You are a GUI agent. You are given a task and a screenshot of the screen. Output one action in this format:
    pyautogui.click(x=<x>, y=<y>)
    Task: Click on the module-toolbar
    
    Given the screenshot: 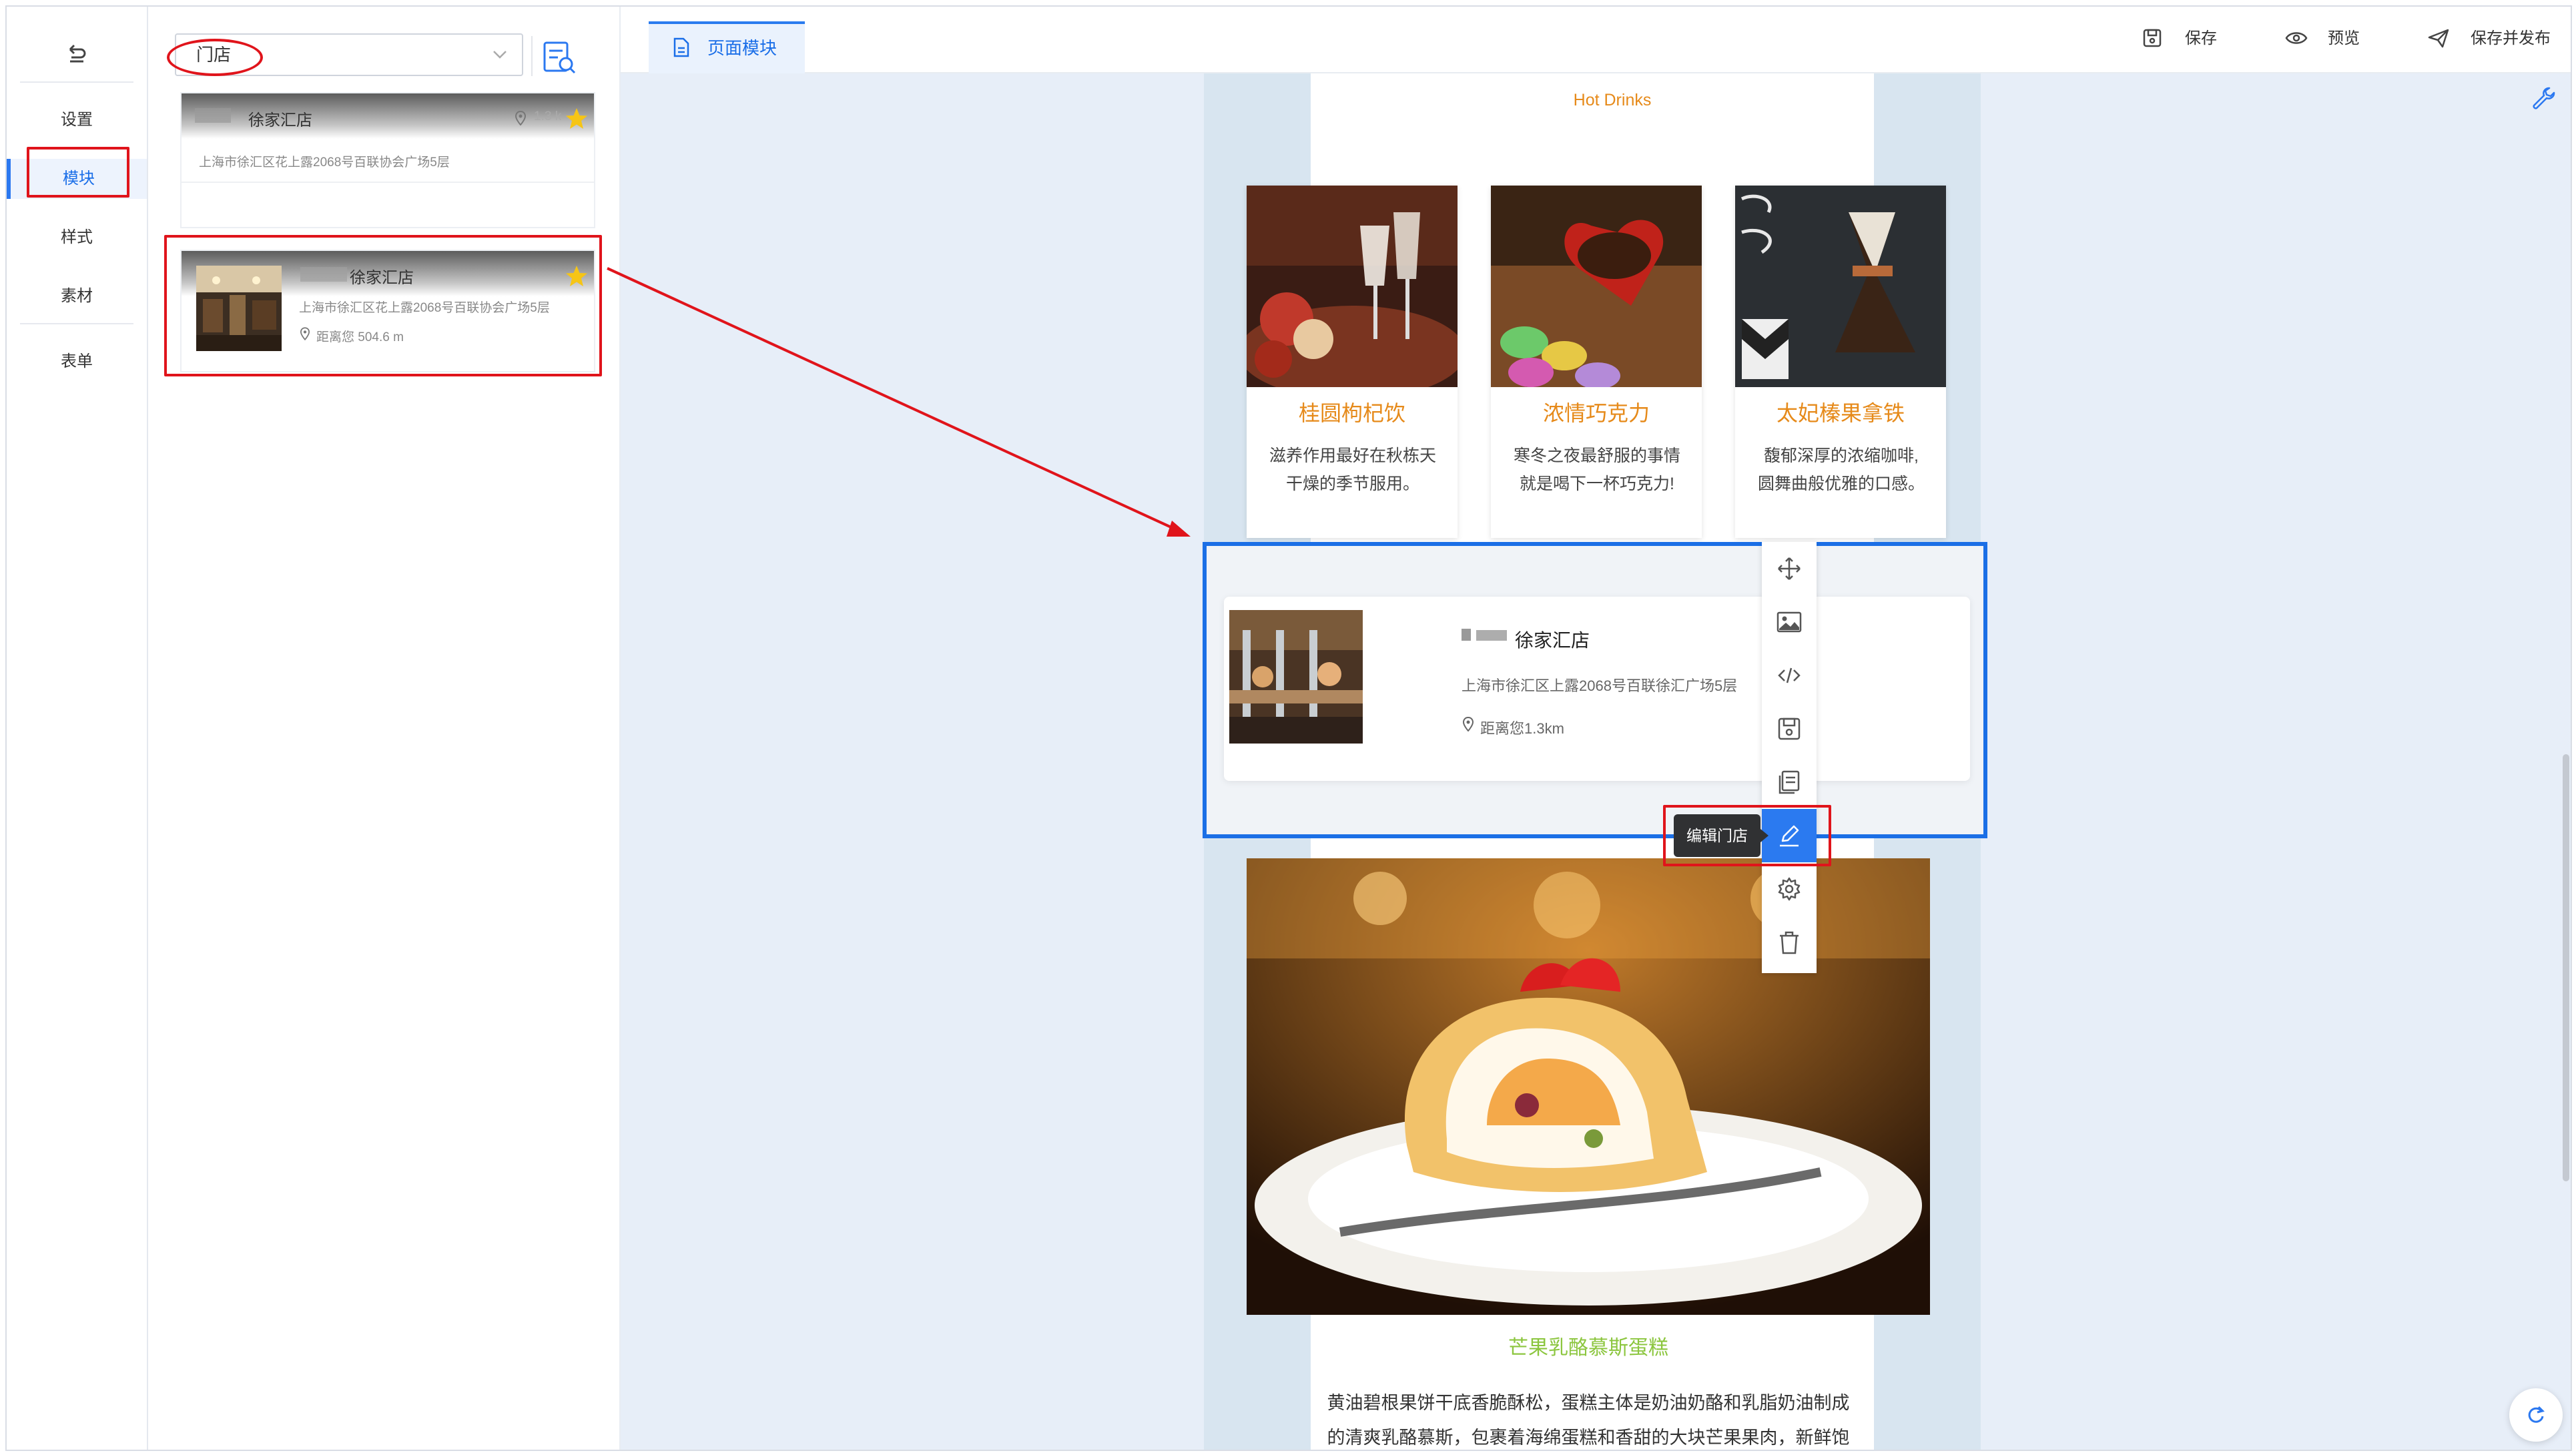 What is the action you would take?
    pyautogui.click(x=1789, y=758)
    